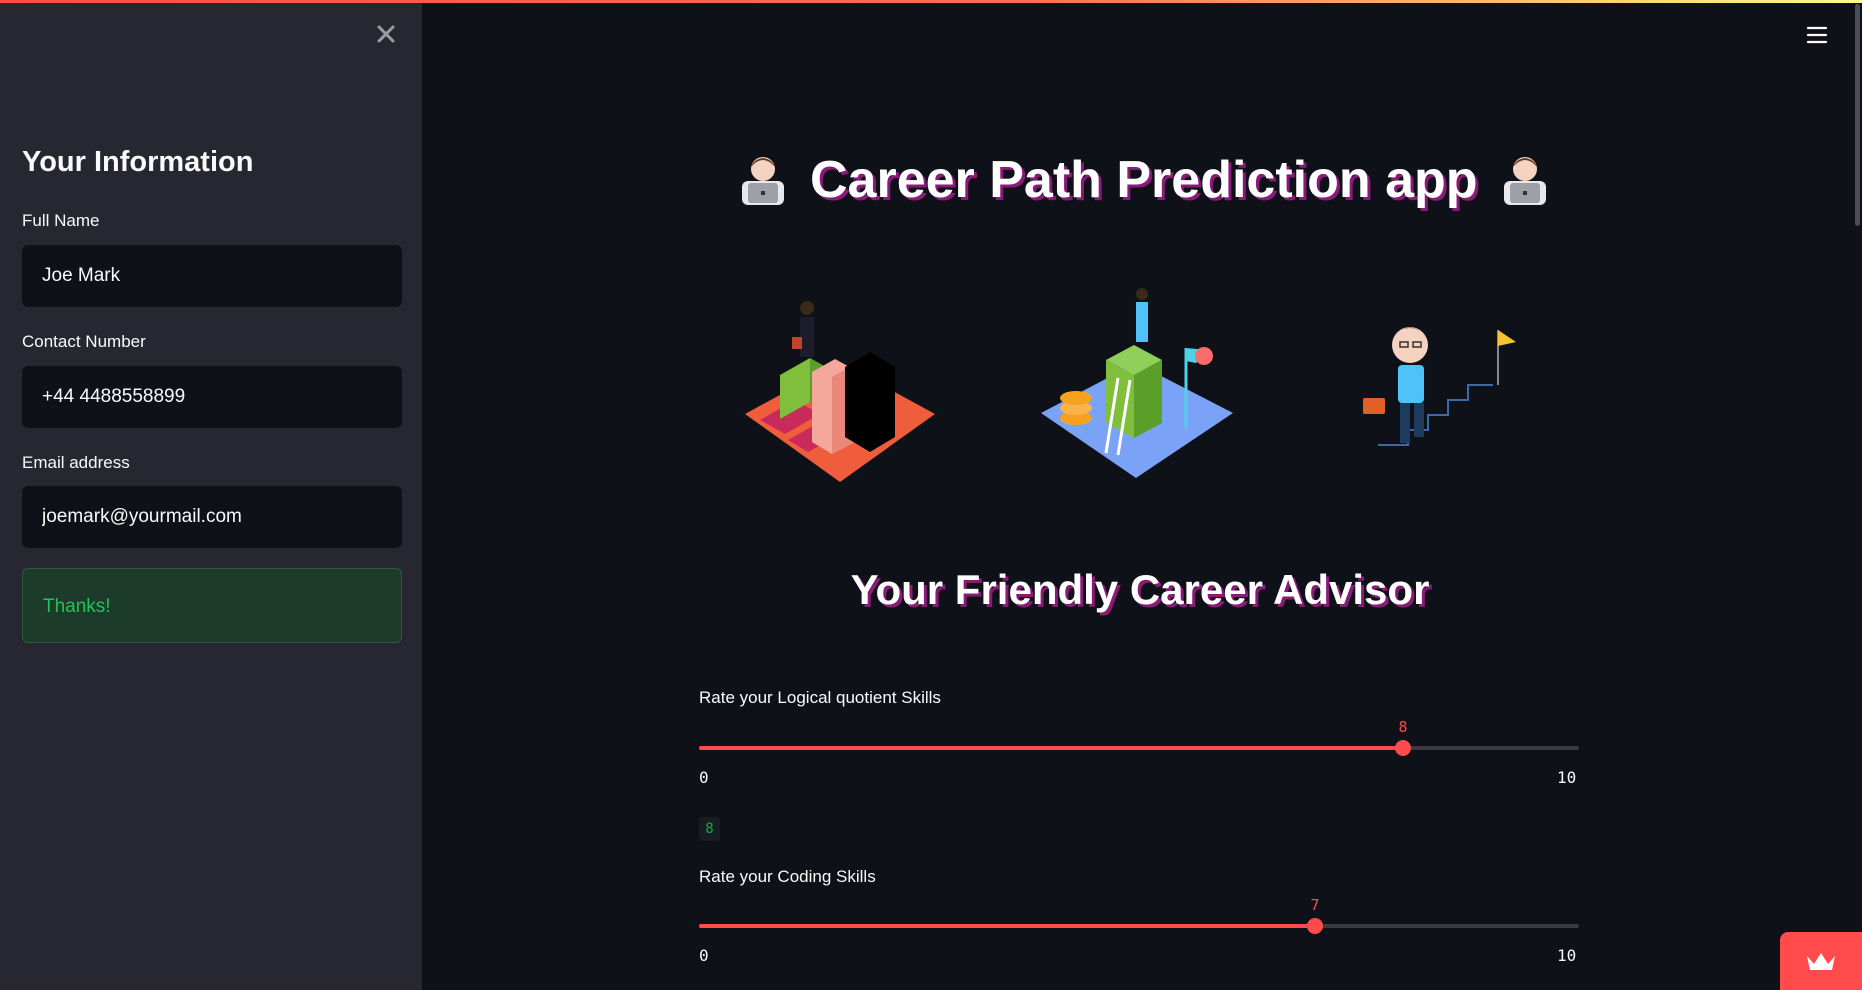  I want to click on close-icon, so click(386, 34).